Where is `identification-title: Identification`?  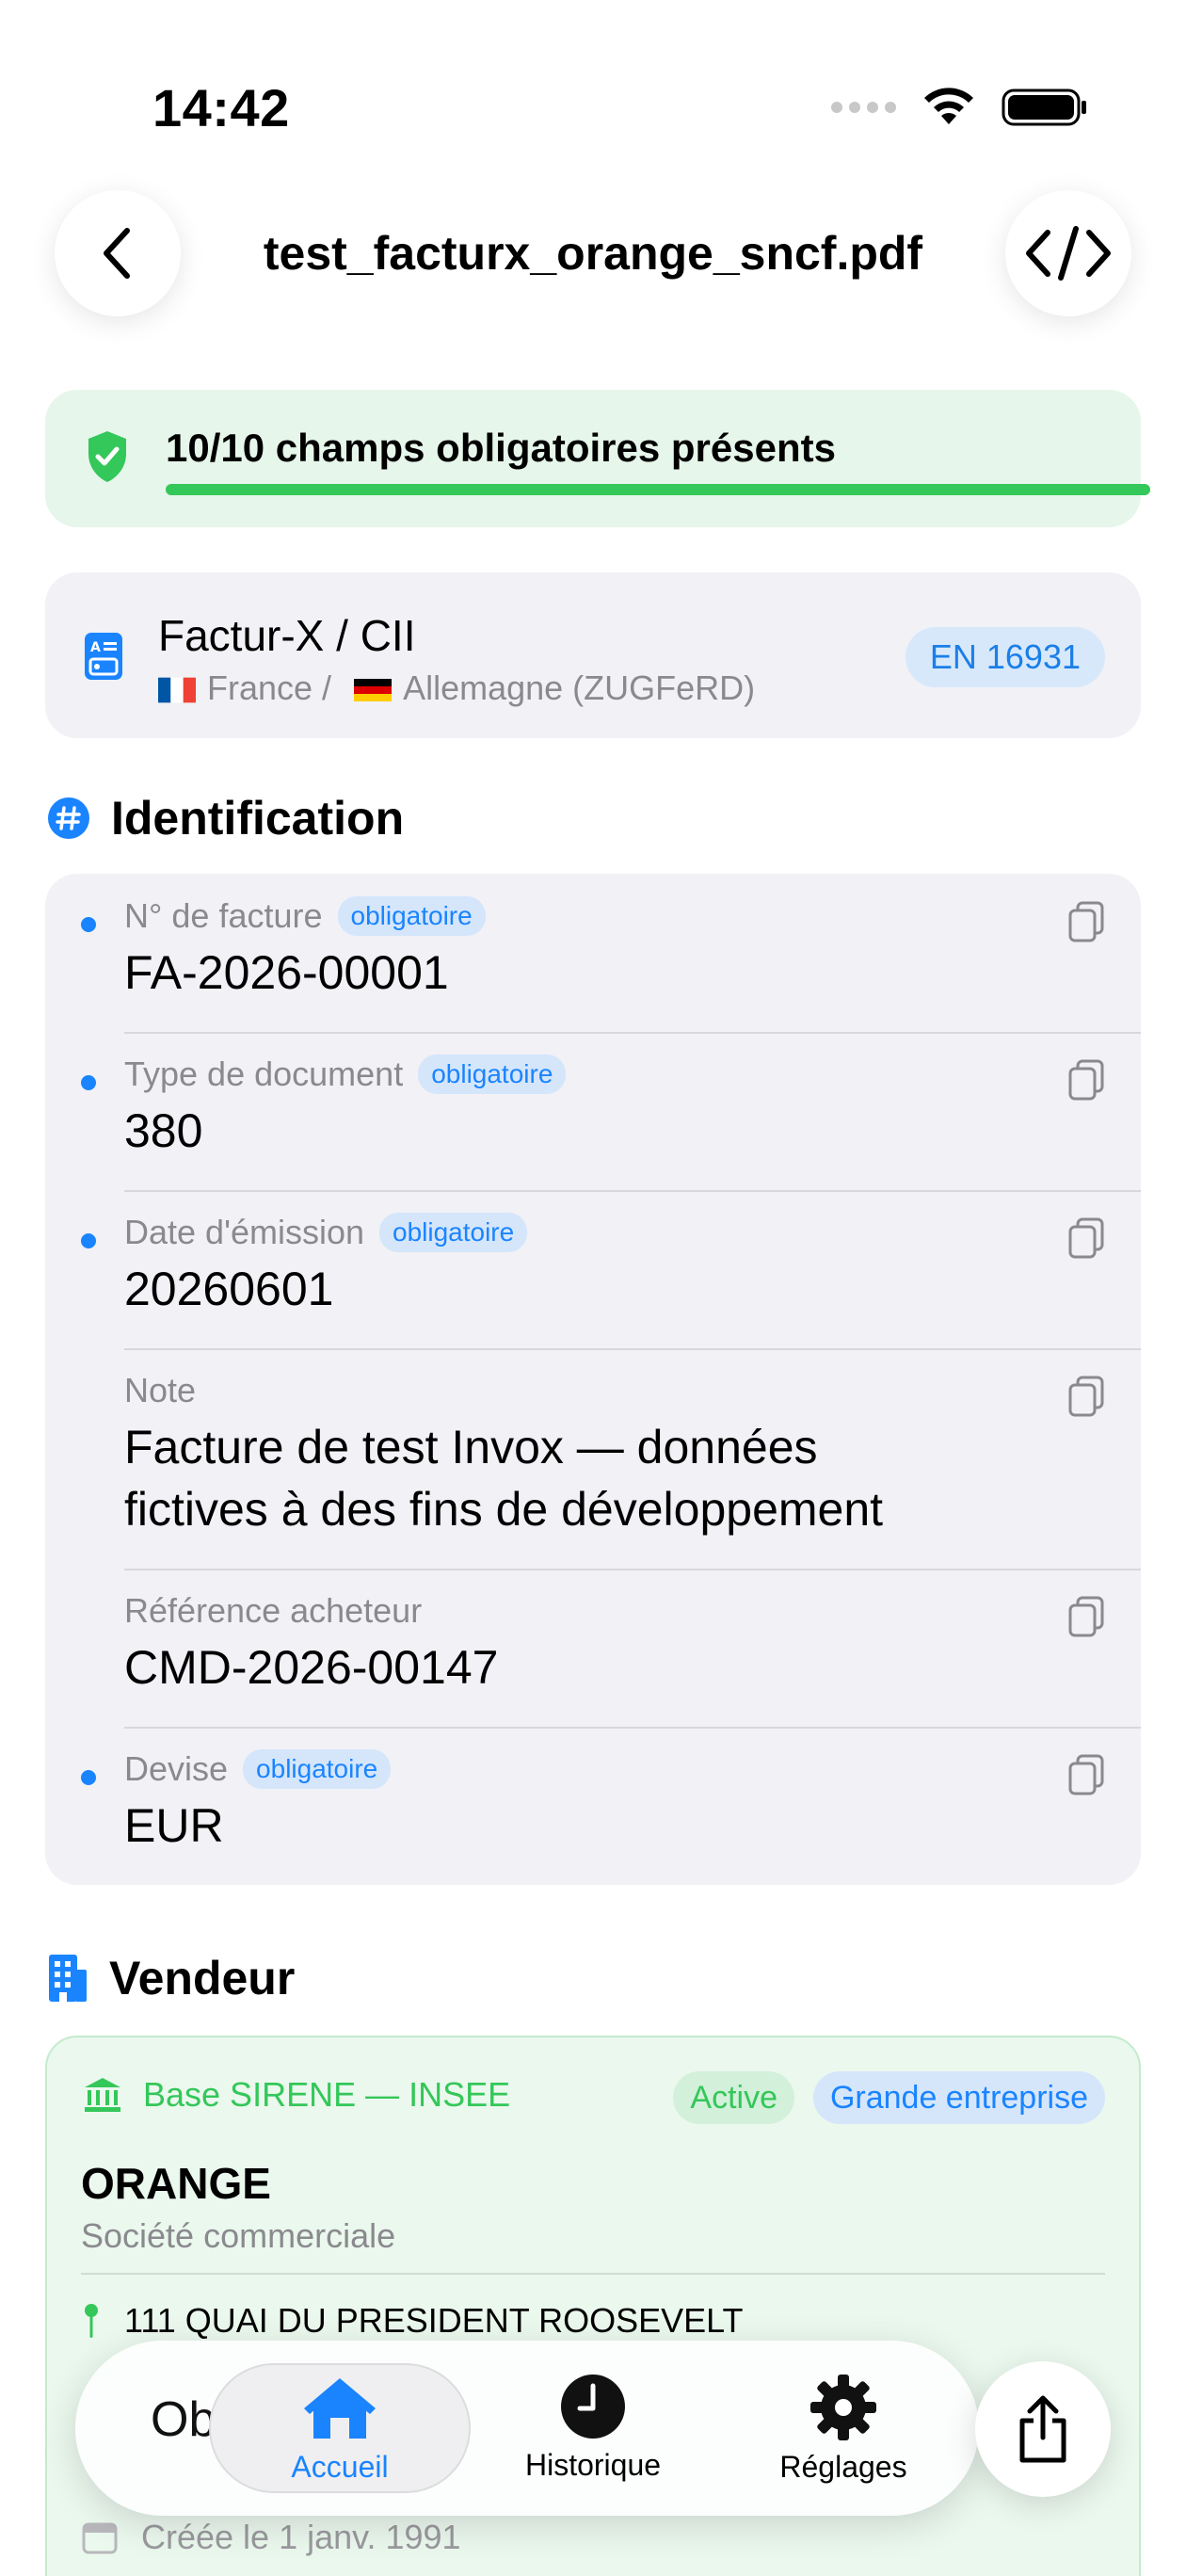 identification-title: Identification is located at coordinates (258, 818).